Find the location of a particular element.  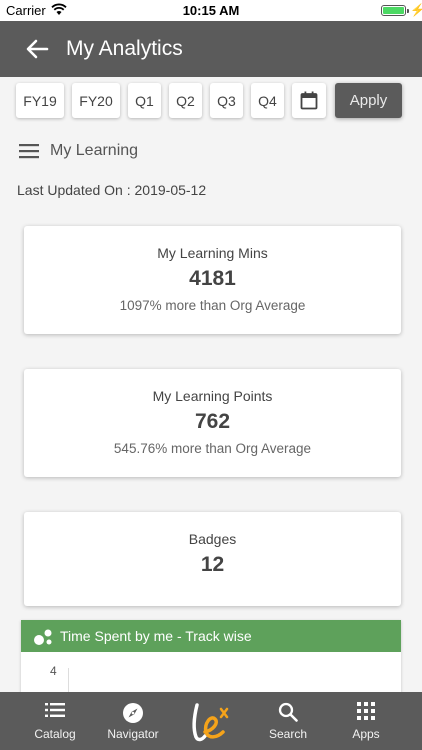

filter-chip-q2: Q2 is located at coordinates (185, 100).